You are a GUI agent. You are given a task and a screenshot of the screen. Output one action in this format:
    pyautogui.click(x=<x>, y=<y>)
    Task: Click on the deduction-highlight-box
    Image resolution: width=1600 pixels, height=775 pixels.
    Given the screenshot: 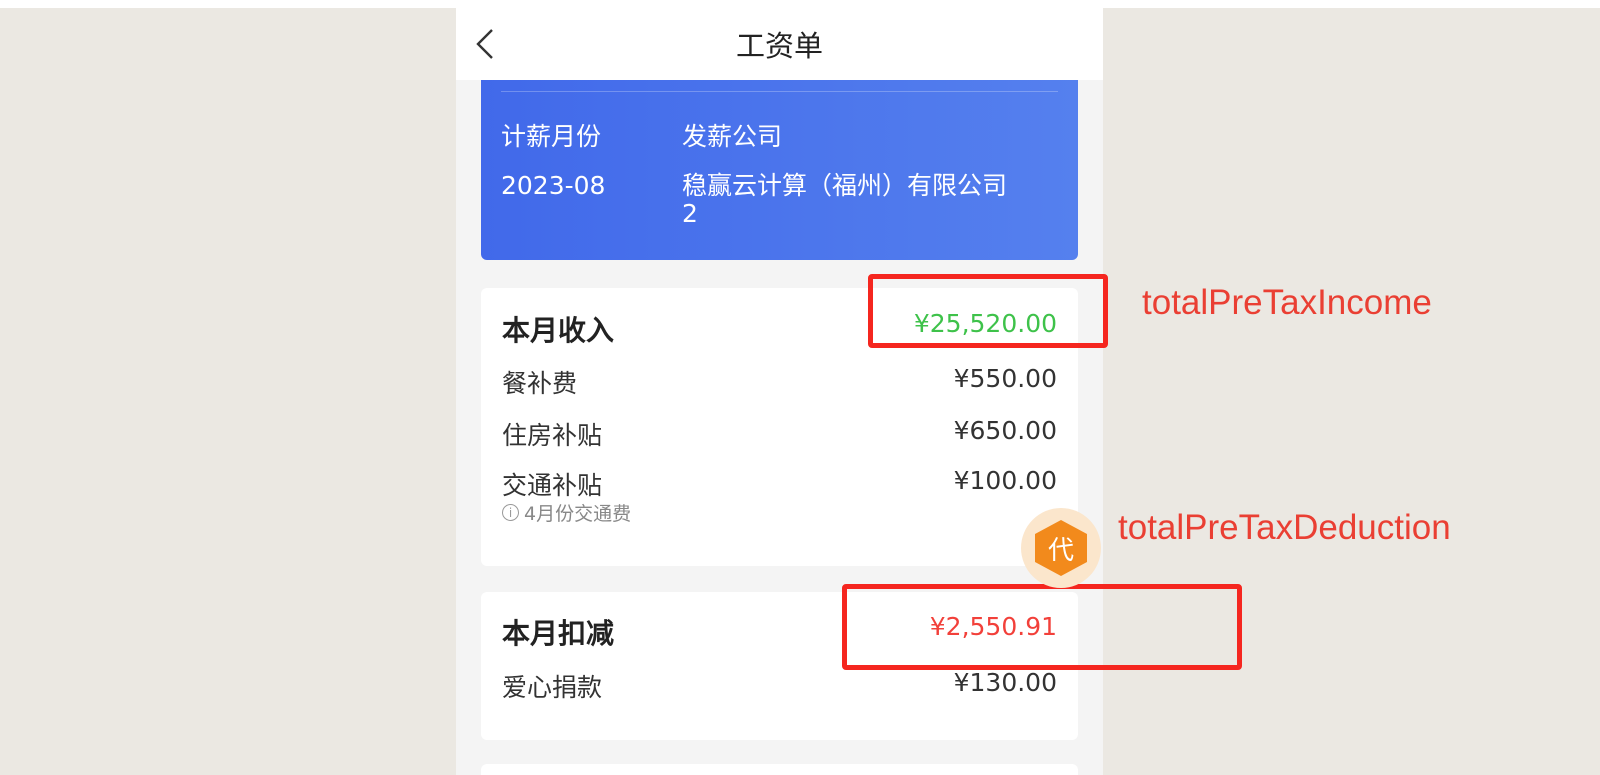 What is the action you would take?
    pyautogui.click(x=1042, y=627)
    